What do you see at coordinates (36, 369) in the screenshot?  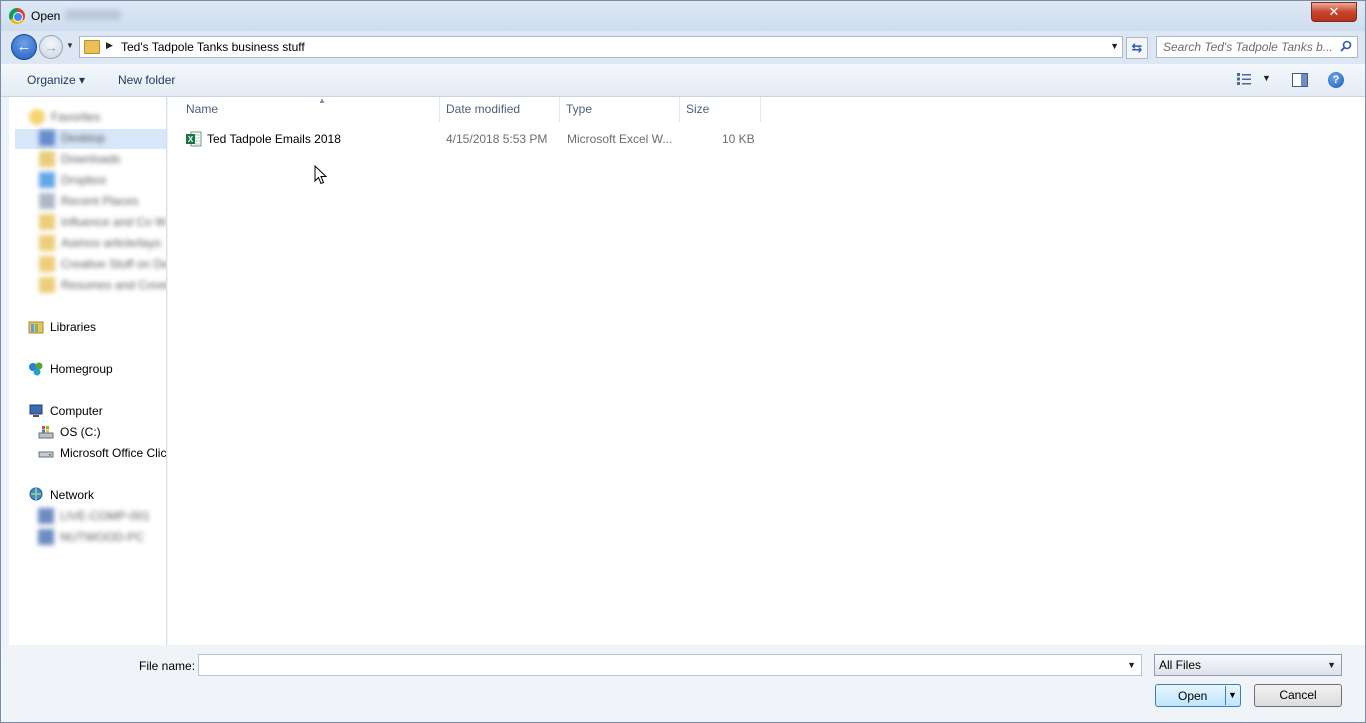 I see `homegroup-icon` at bounding box center [36, 369].